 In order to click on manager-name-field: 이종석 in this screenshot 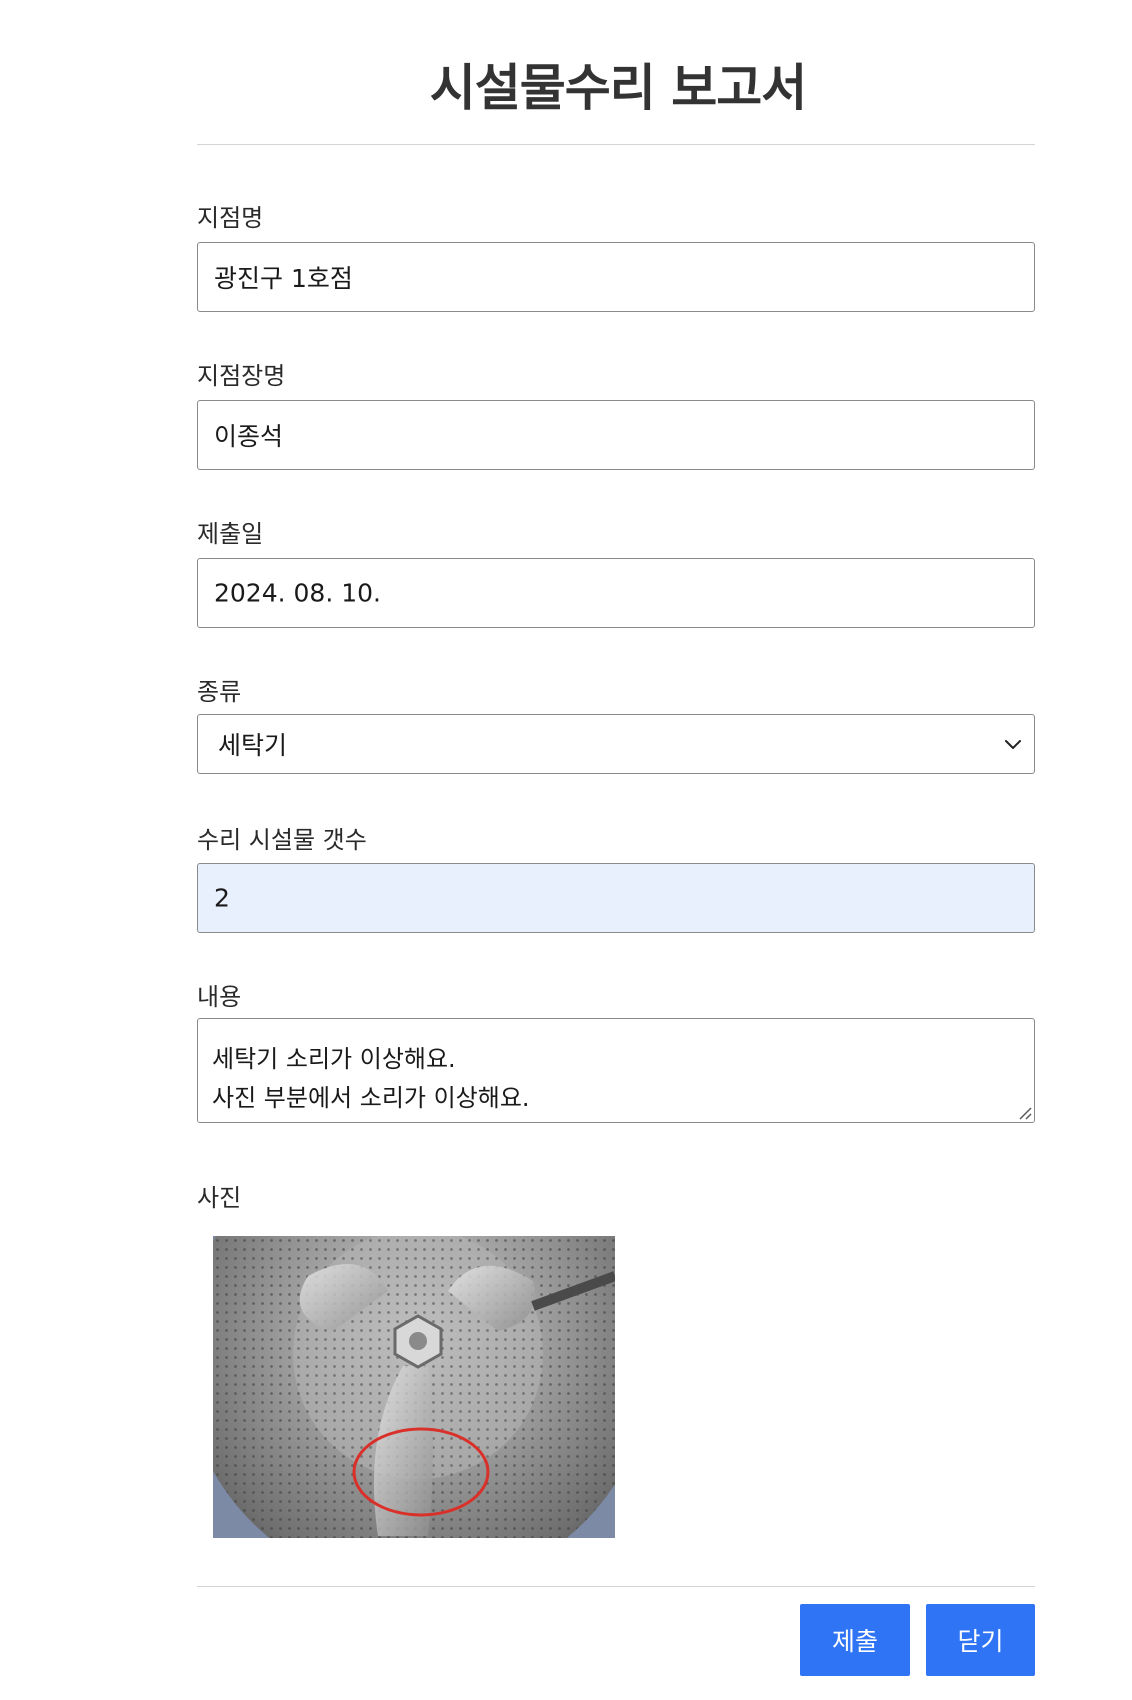, I will do `click(616, 435)`.